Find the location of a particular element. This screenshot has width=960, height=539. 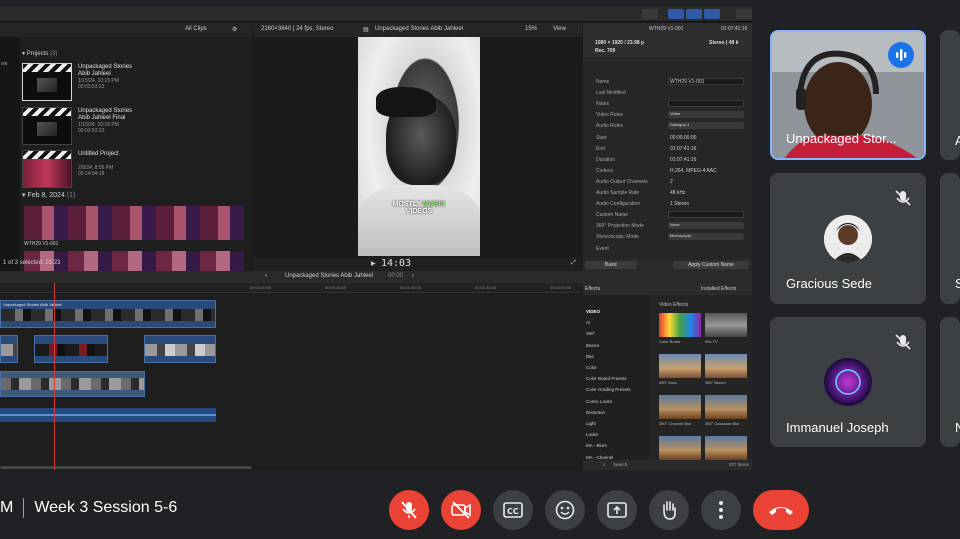

effects-category: Basics is located at coordinates (592, 345).